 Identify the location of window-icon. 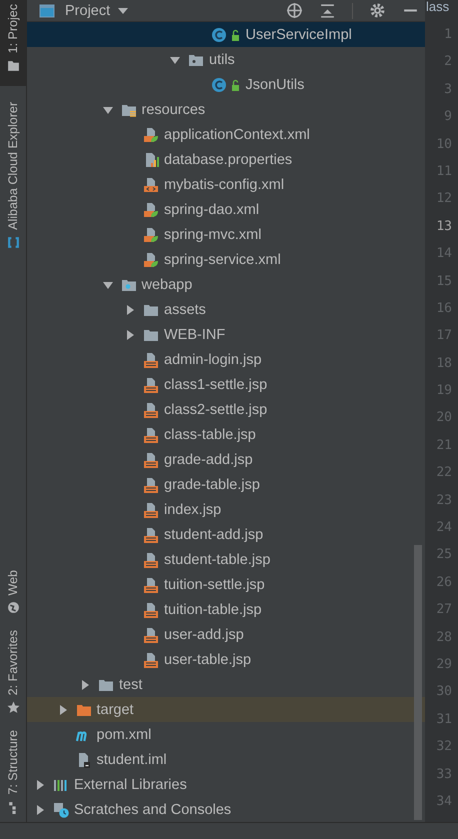
(47, 10).